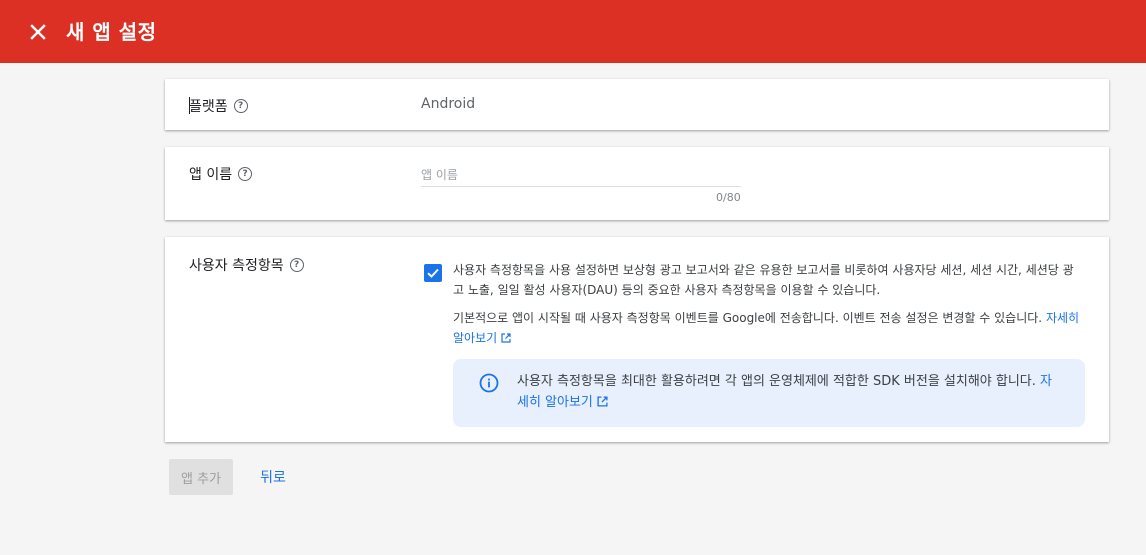 This screenshot has height=555, width=1146. Describe the element at coordinates (448, 104) in the screenshot. I see `platform-value: Android` at that location.